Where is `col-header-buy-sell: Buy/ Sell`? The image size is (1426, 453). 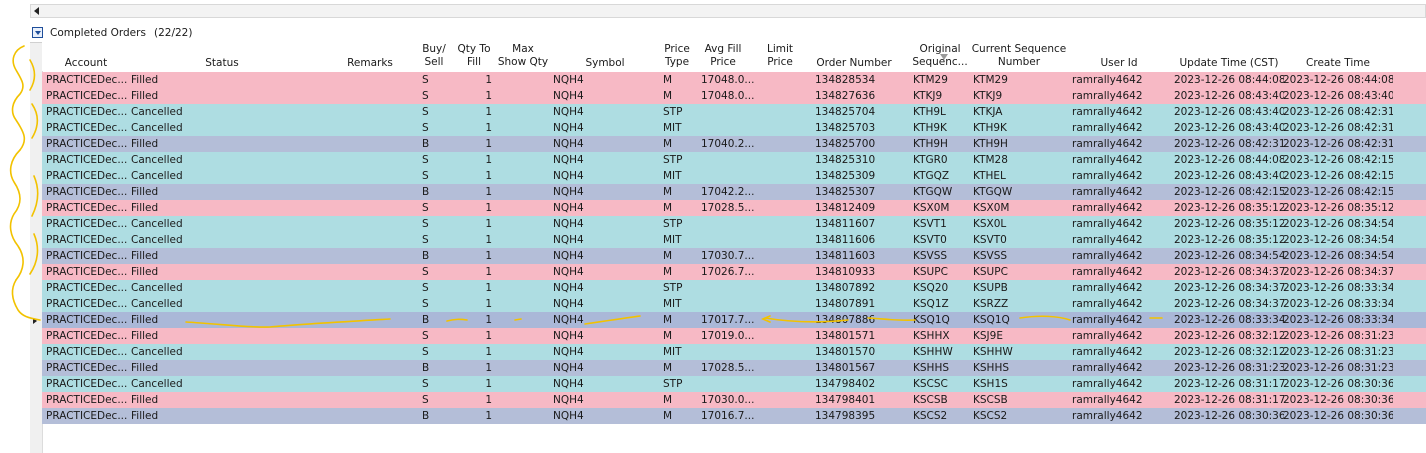
col-header-buy-sell: Buy/ Sell is located at coordinates (434, 56).